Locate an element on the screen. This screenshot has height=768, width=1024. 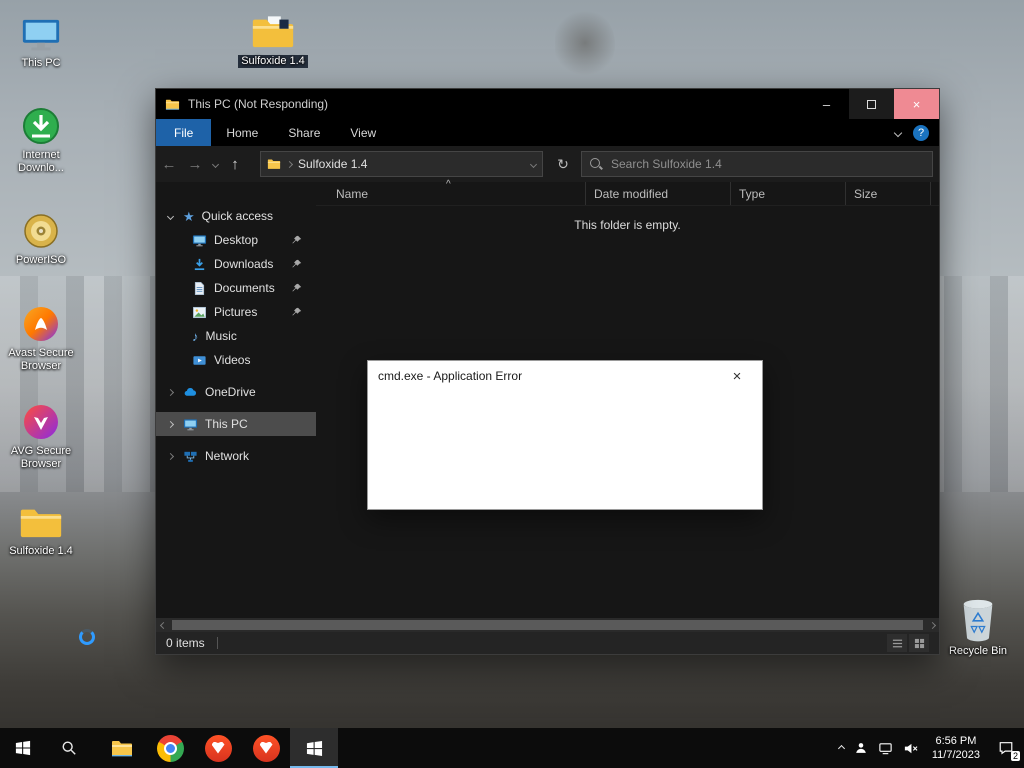
horizontal-scrollbar is located at coordinates (547, 625).